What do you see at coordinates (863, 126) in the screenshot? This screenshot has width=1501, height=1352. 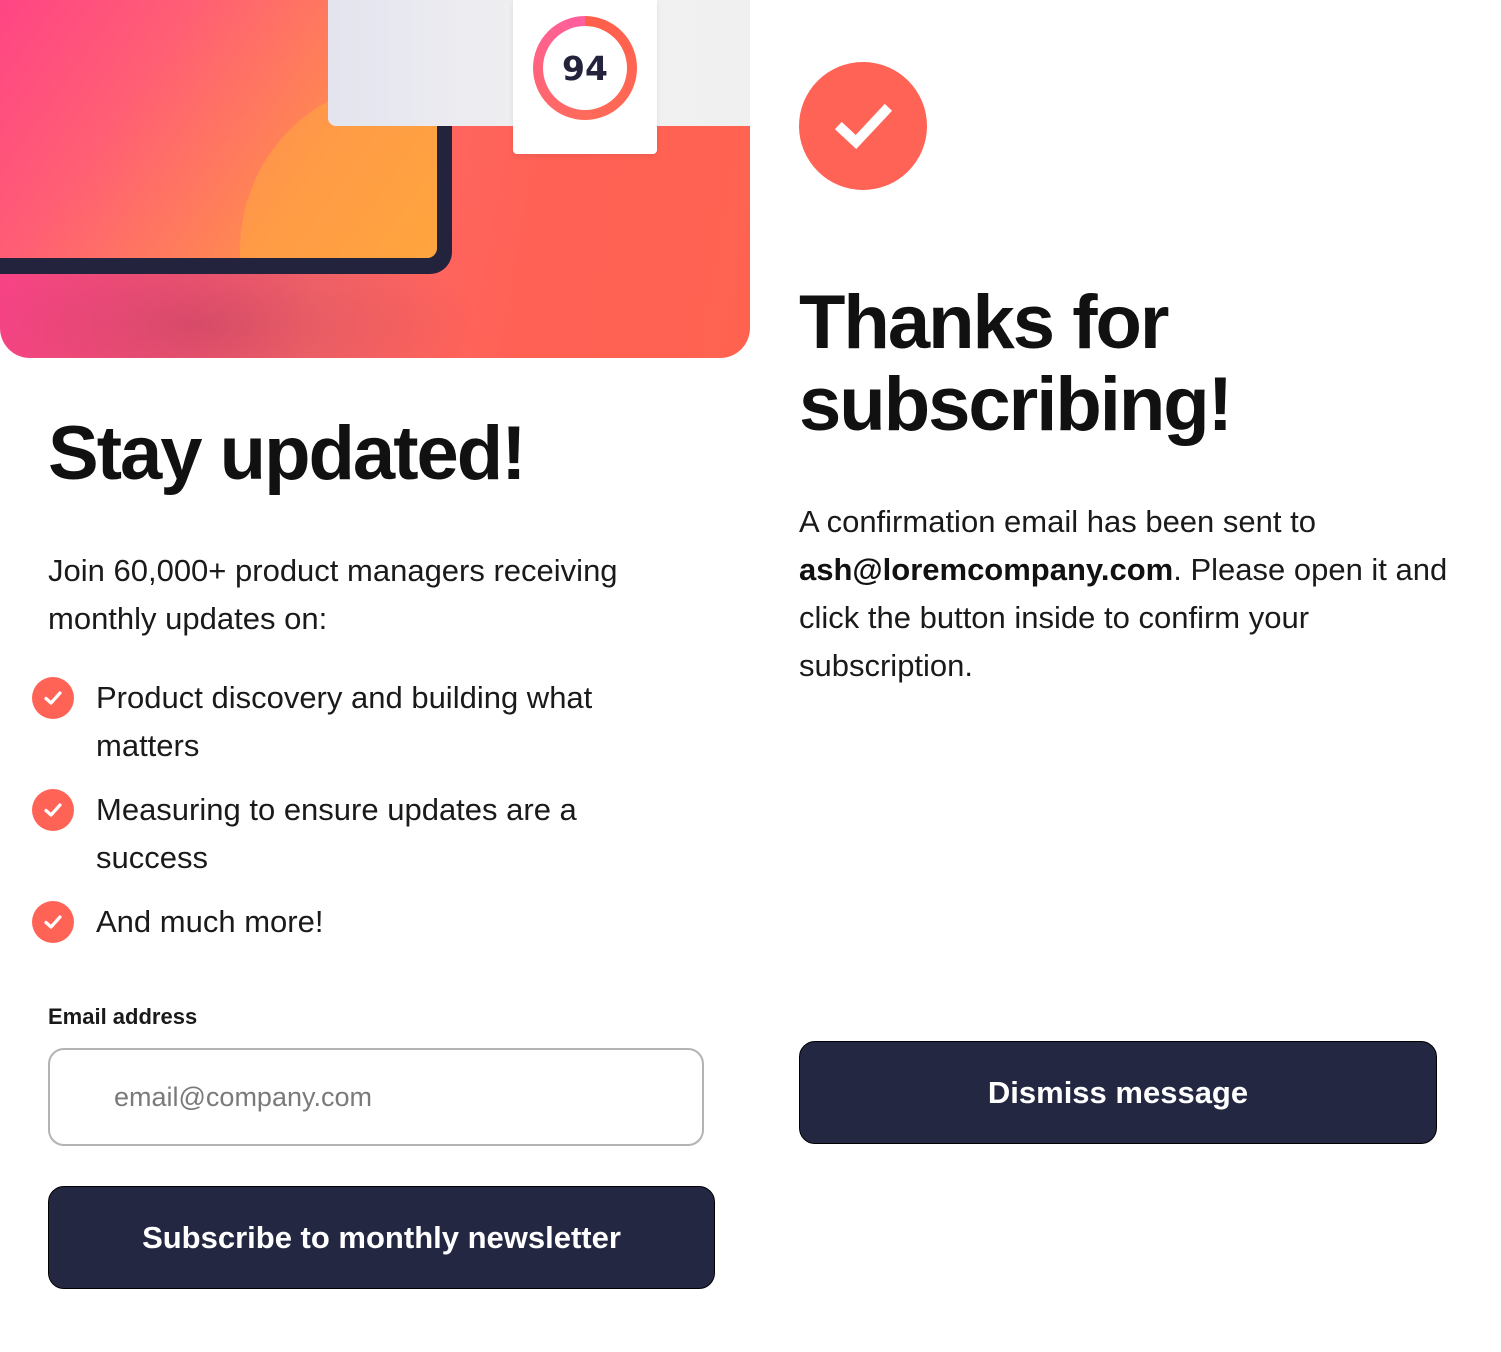 I see `success-check-icon` at bounding box center [863, 126].